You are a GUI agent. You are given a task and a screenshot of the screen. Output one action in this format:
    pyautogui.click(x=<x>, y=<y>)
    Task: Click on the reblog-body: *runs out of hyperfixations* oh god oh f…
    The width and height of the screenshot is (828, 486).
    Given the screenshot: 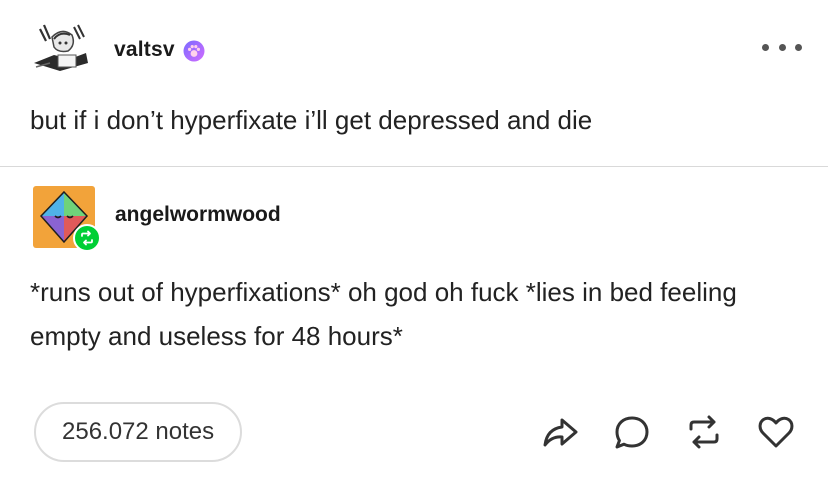 What is the action you would take?
    pyautogui.click(x=383, y=314)
    